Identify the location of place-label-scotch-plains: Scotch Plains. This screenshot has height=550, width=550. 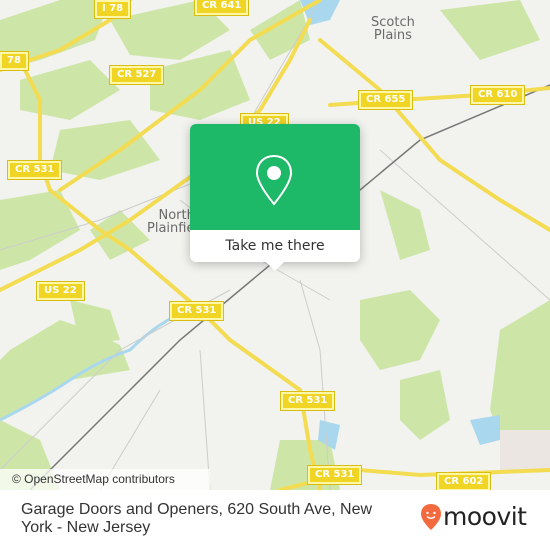
(393, 29).